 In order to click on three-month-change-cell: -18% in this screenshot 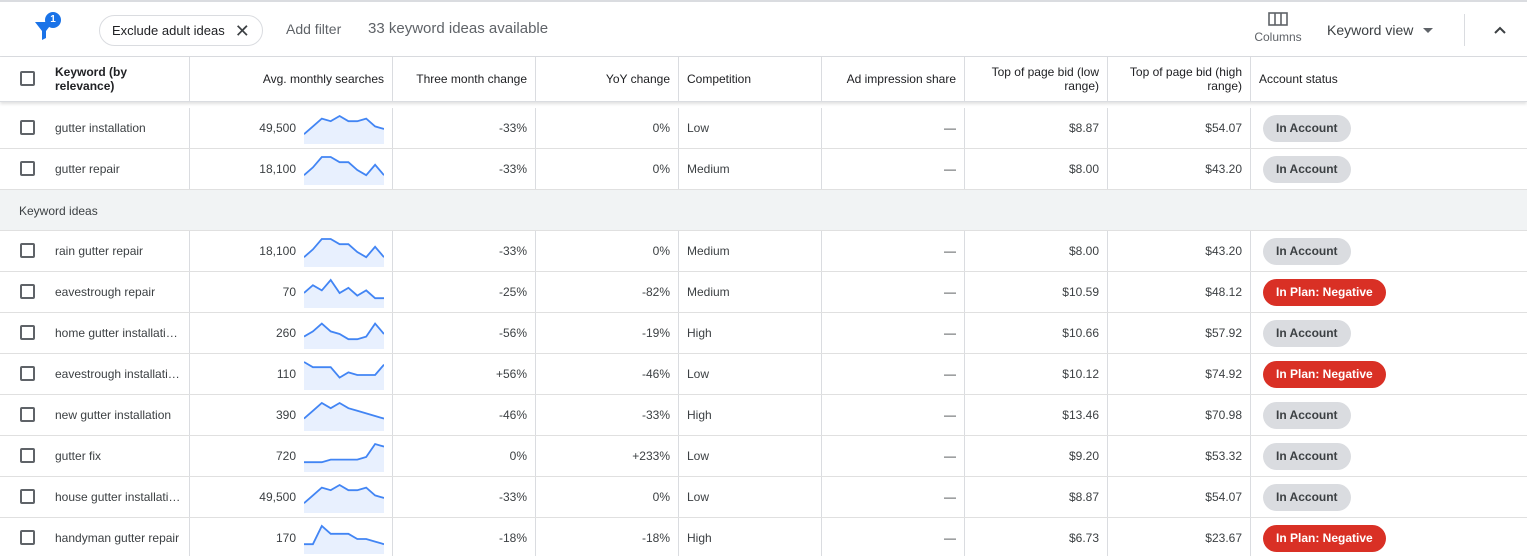, I will do `click(512, 538)`.